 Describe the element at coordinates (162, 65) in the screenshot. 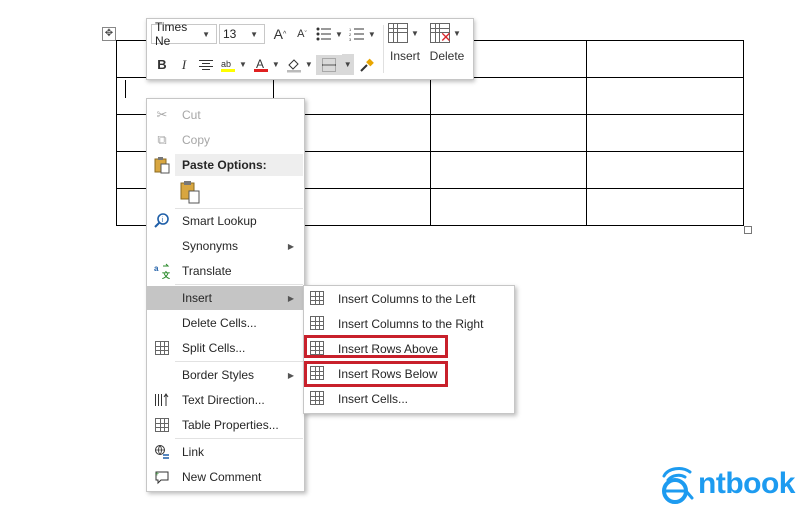

I see `bold-button: B` at that location.